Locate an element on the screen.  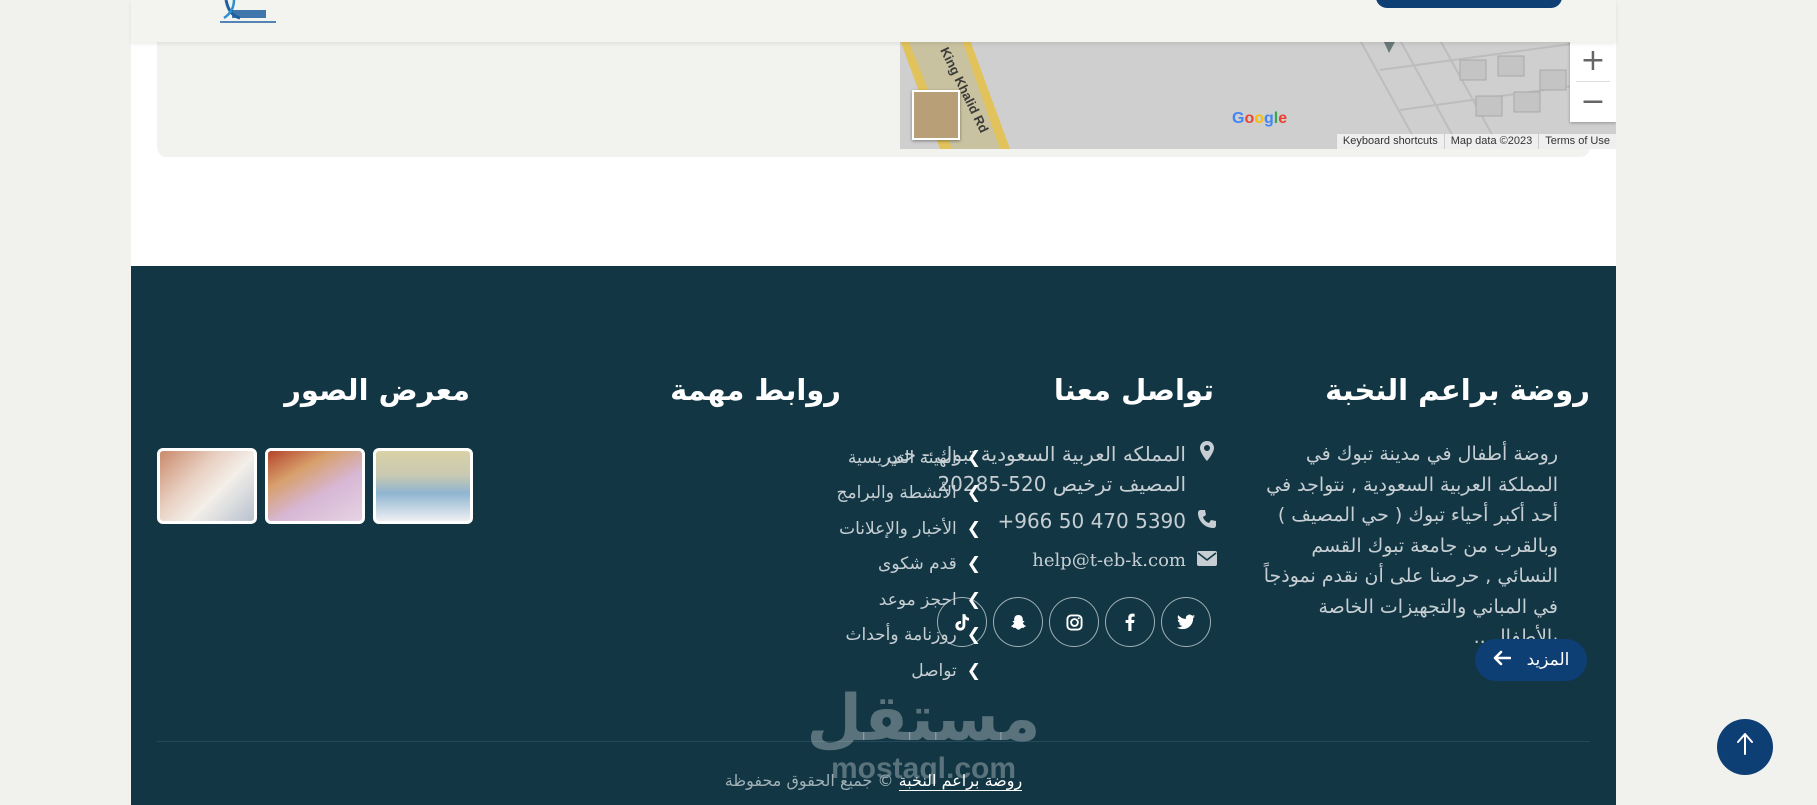
copyright: روضة براعم النخبة © جميع الحقوق محفوظة is located at coordinates (873, 781).